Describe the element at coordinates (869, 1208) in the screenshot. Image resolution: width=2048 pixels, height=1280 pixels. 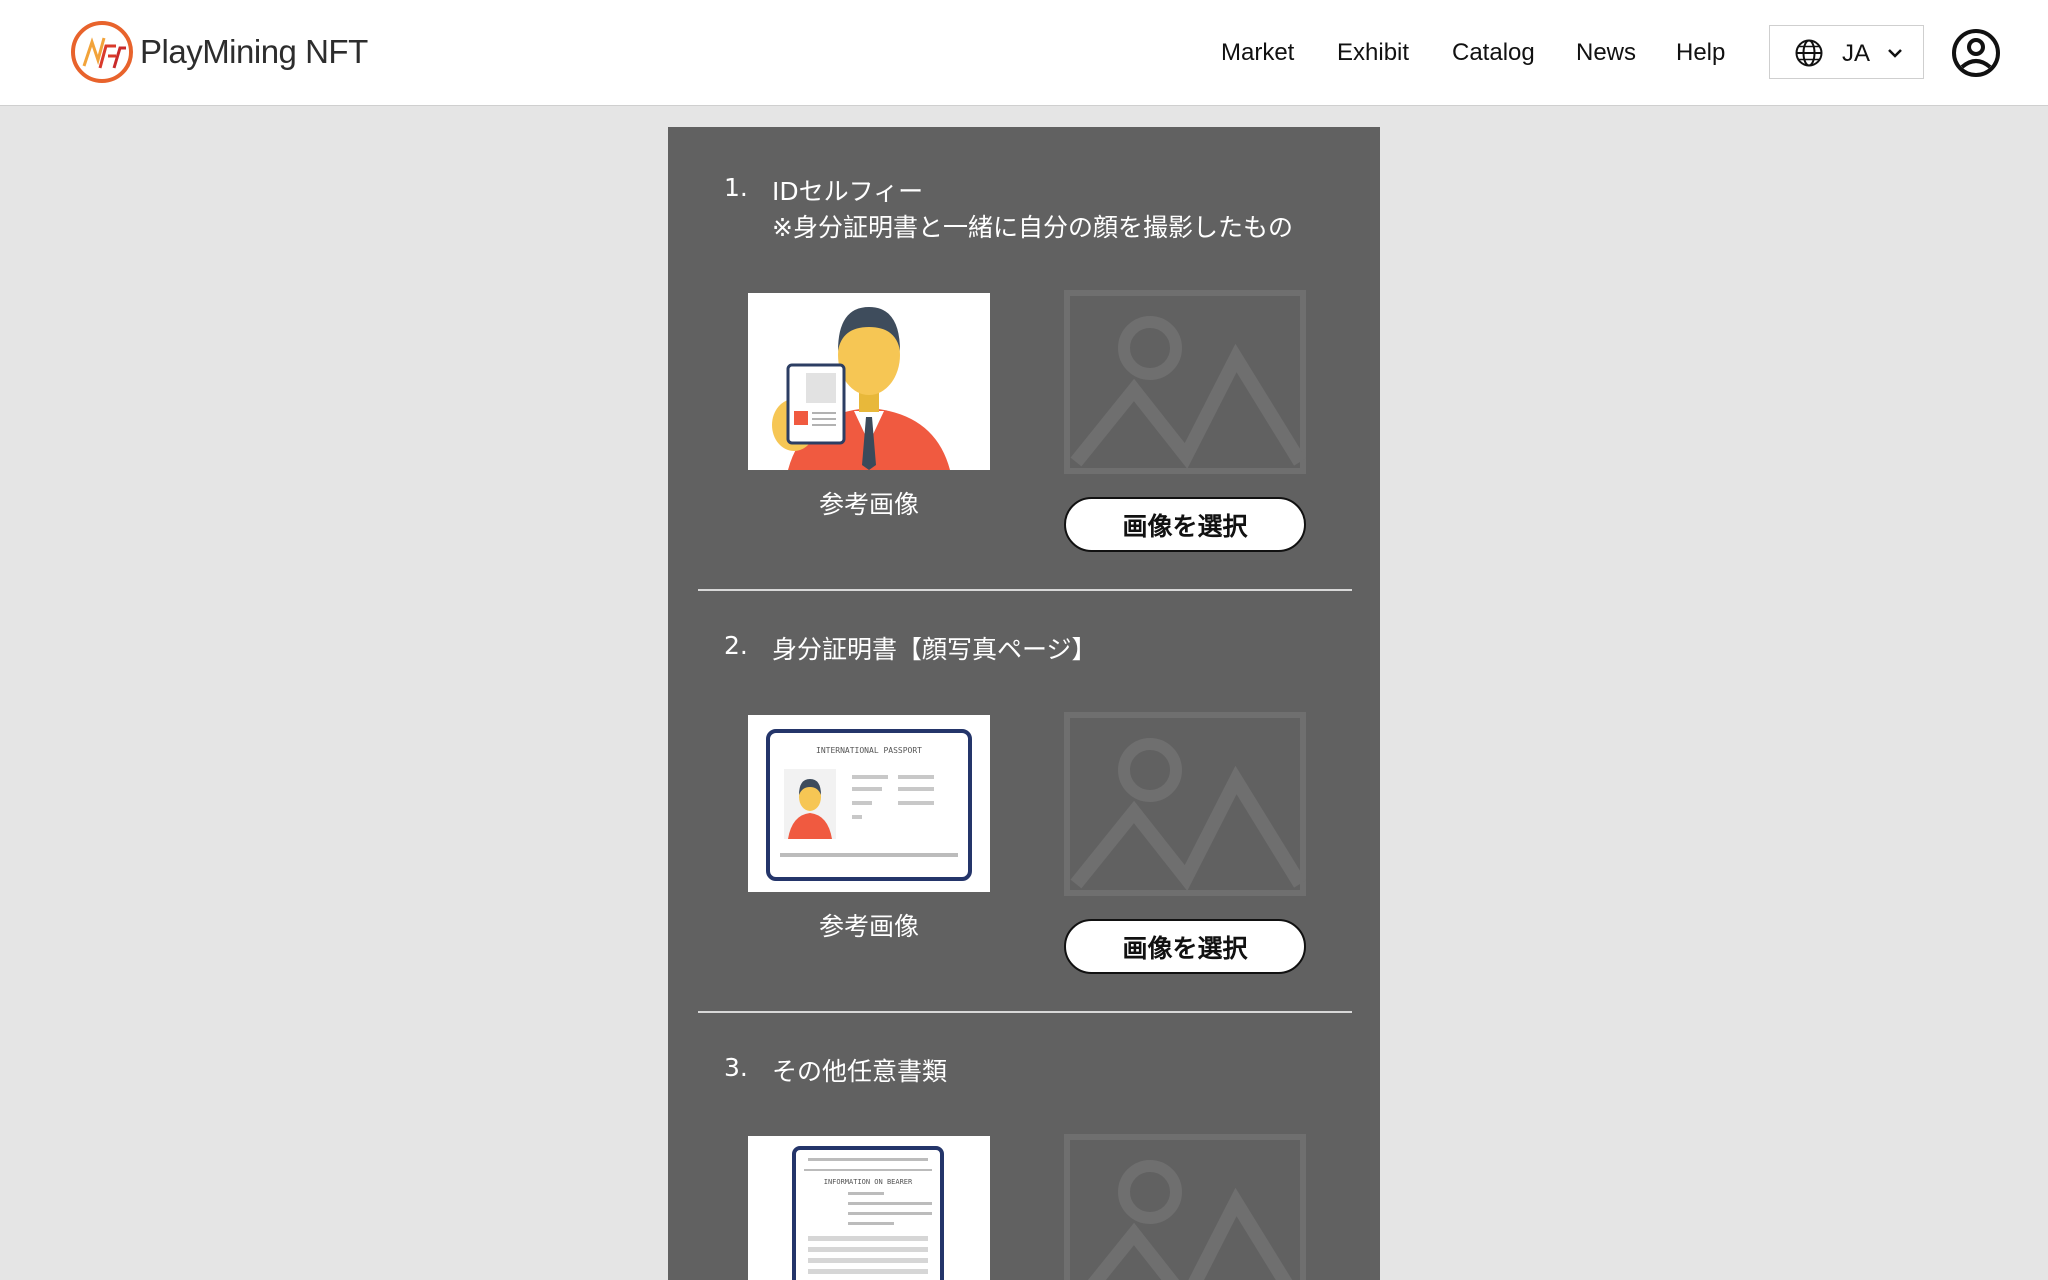
I see `reference-image-document: INFORMATION ON BEARER` at that location.